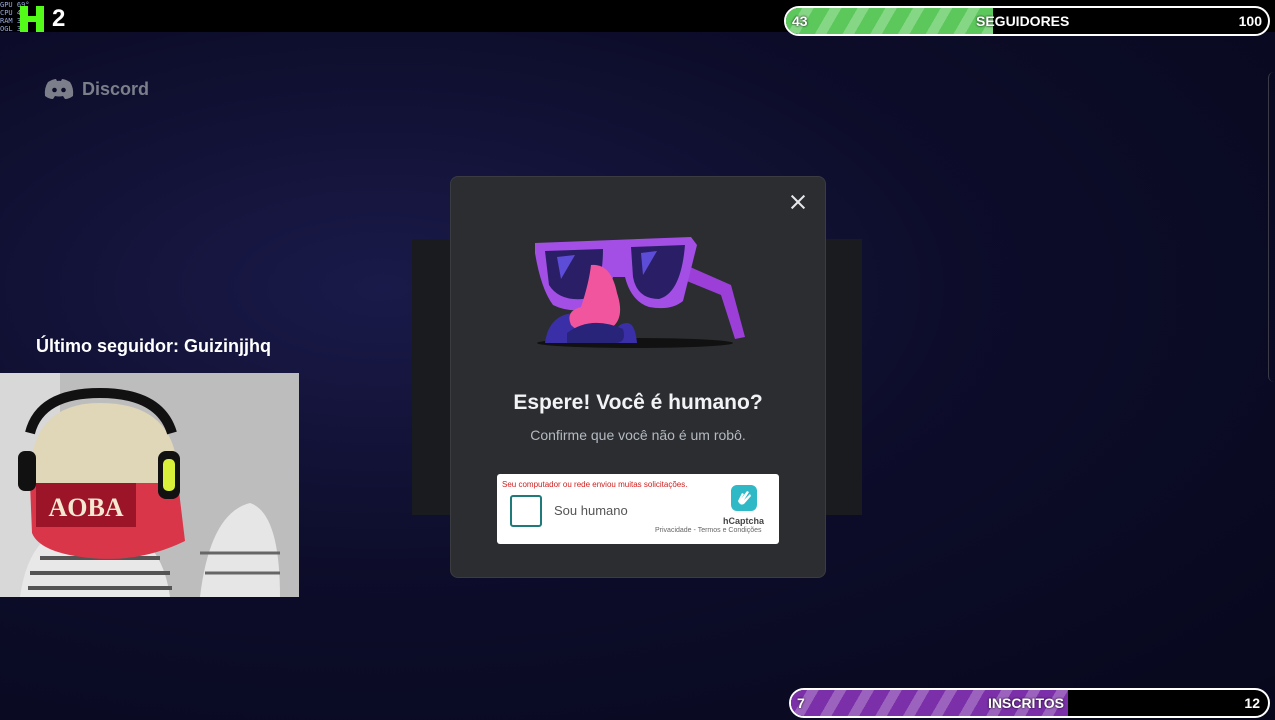 Image resolution: width=1275 pixels, height=720 pixels. I want to click on webcam-feed: AOBA, so click(149, 485).